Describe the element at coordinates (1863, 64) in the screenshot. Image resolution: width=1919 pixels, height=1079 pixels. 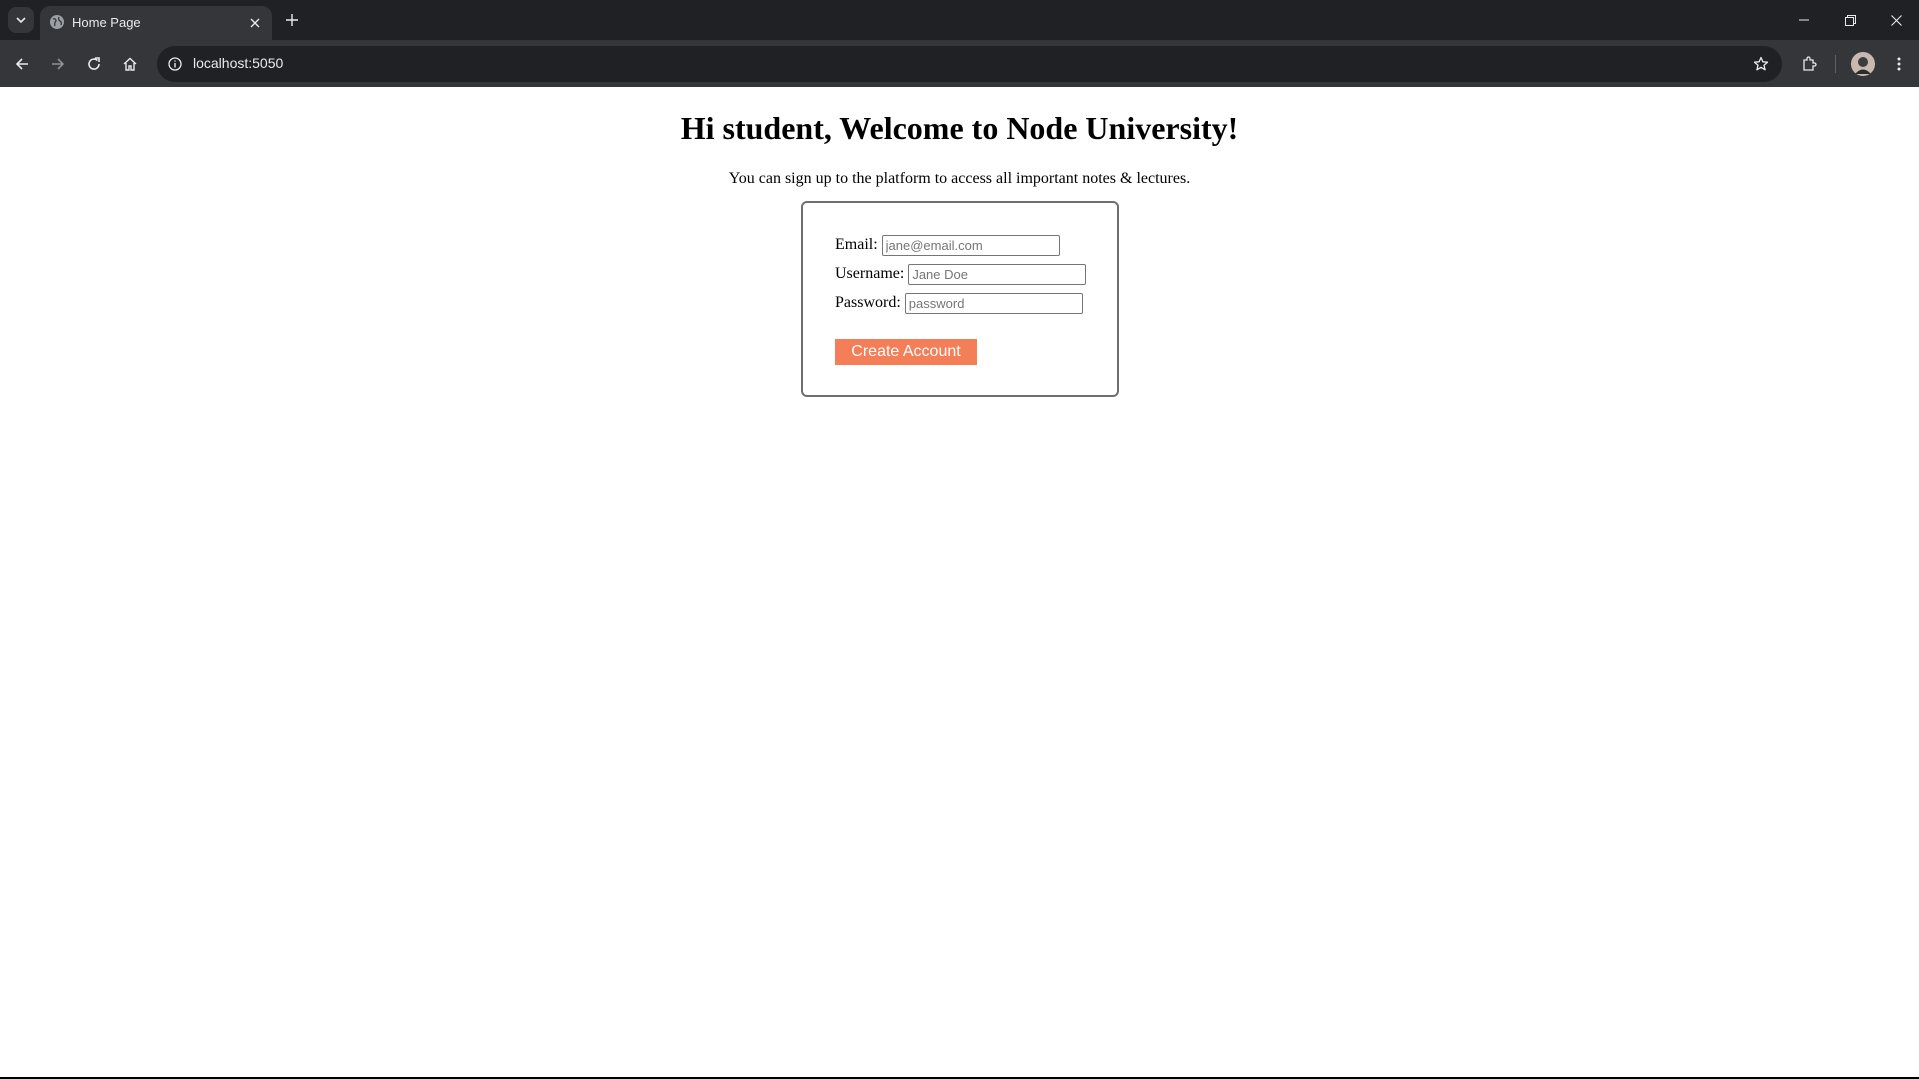
I see `avatar` at that location.